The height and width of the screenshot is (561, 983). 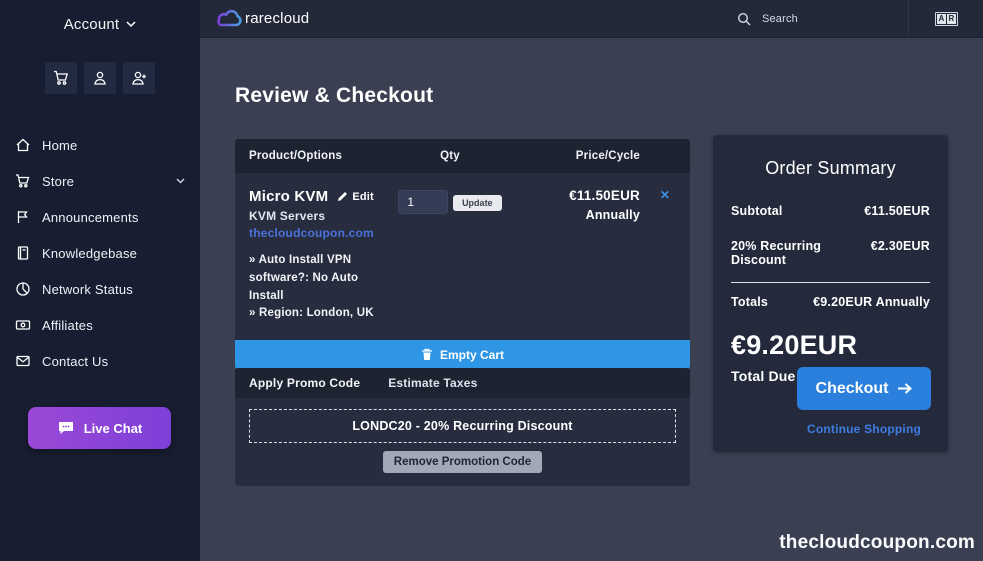 I want to click on account-shortcuts, so click(x=100, y=78).